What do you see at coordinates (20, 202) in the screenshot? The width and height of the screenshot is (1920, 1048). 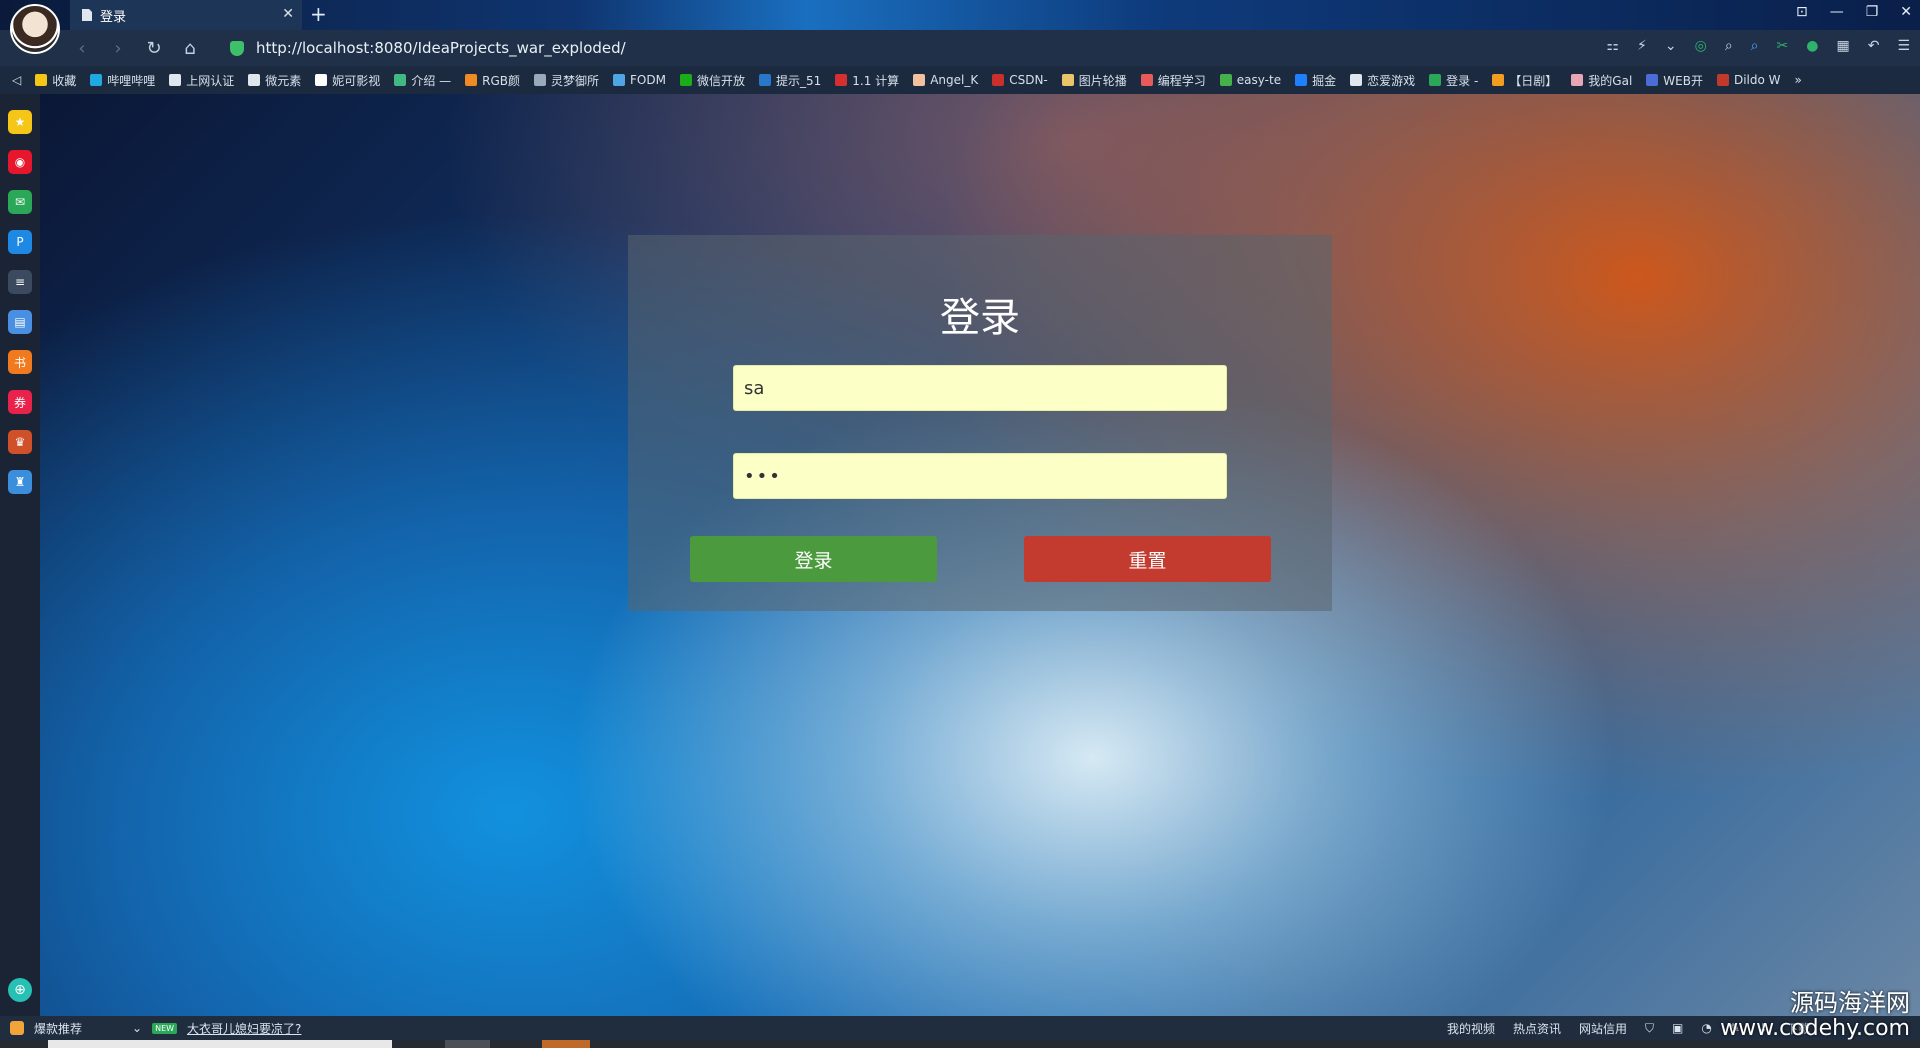 I see `mail-icon: ✉` at bounding box center [20, 202].